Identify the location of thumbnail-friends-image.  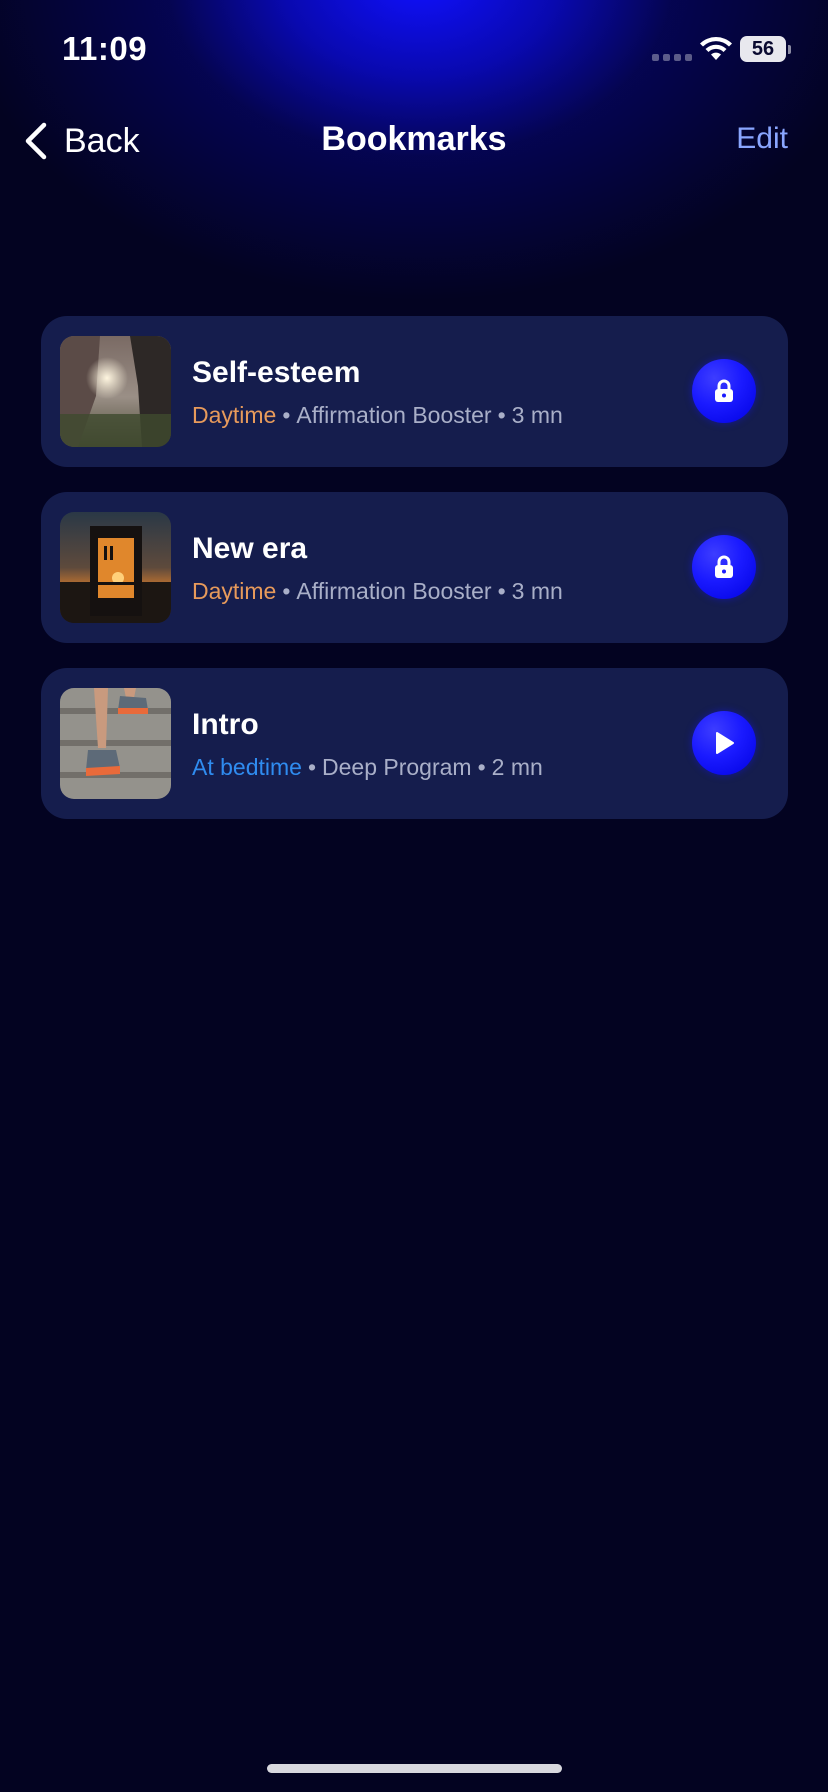
(115, 391).